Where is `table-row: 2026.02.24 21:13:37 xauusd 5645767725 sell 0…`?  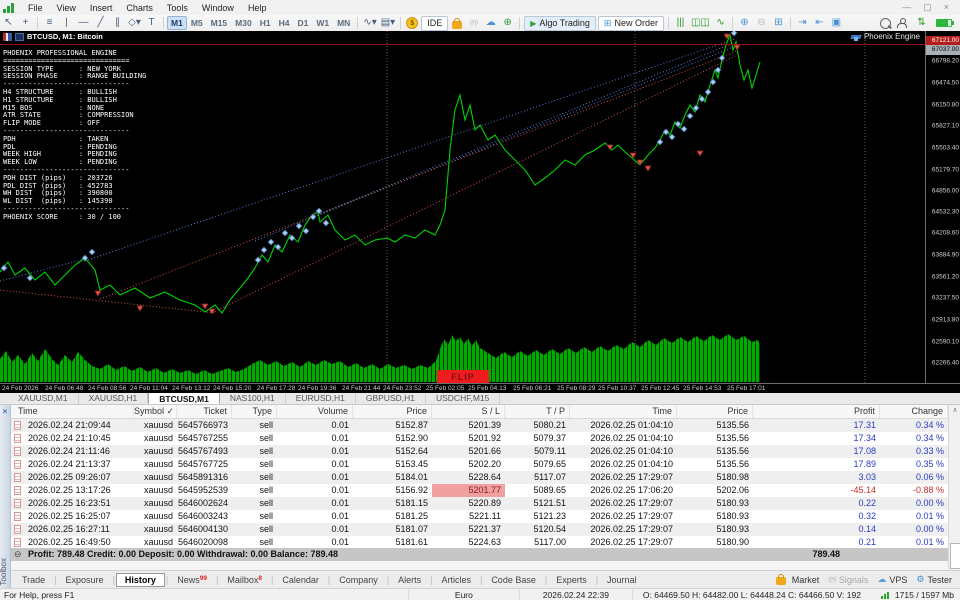
table-row: 2026.02.24 21:13:37 xauusd 5645767725 sell 0… is located at coordinates (479, 464).